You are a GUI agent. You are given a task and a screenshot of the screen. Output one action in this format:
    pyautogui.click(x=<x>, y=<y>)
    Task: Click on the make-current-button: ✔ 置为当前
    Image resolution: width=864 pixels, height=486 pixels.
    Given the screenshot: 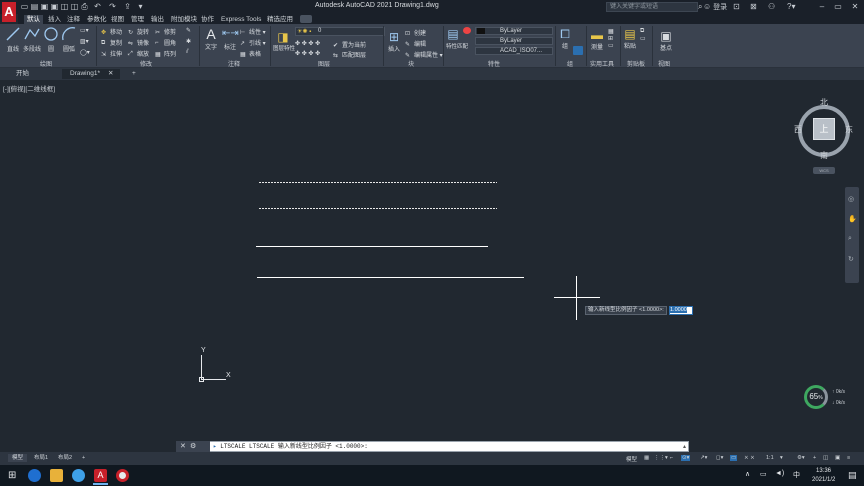 What is the action you would take?
    pyautogui.click(x=349, y=44)
    